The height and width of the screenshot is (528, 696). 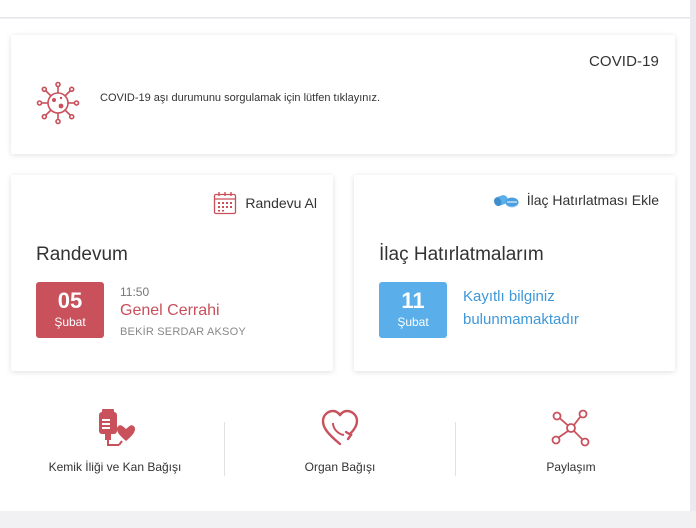 I want to click on medication-date-badge: 11 Şubat, so click(x=413, y=310).